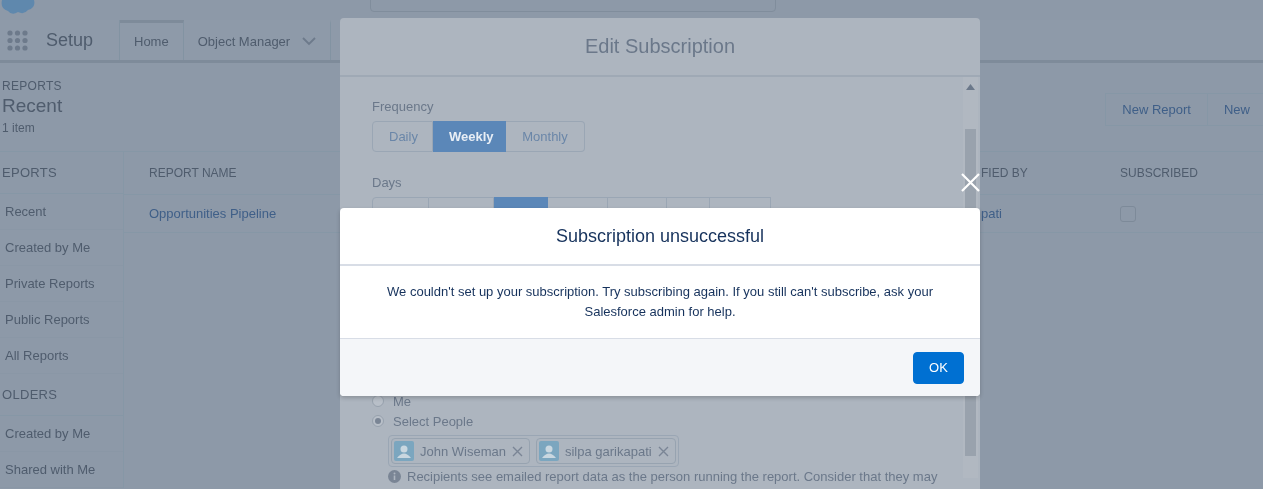  Describe the element at coordinates (61, 320) in the screenshot. I see `sidebar-item: Public Reports` at that location.